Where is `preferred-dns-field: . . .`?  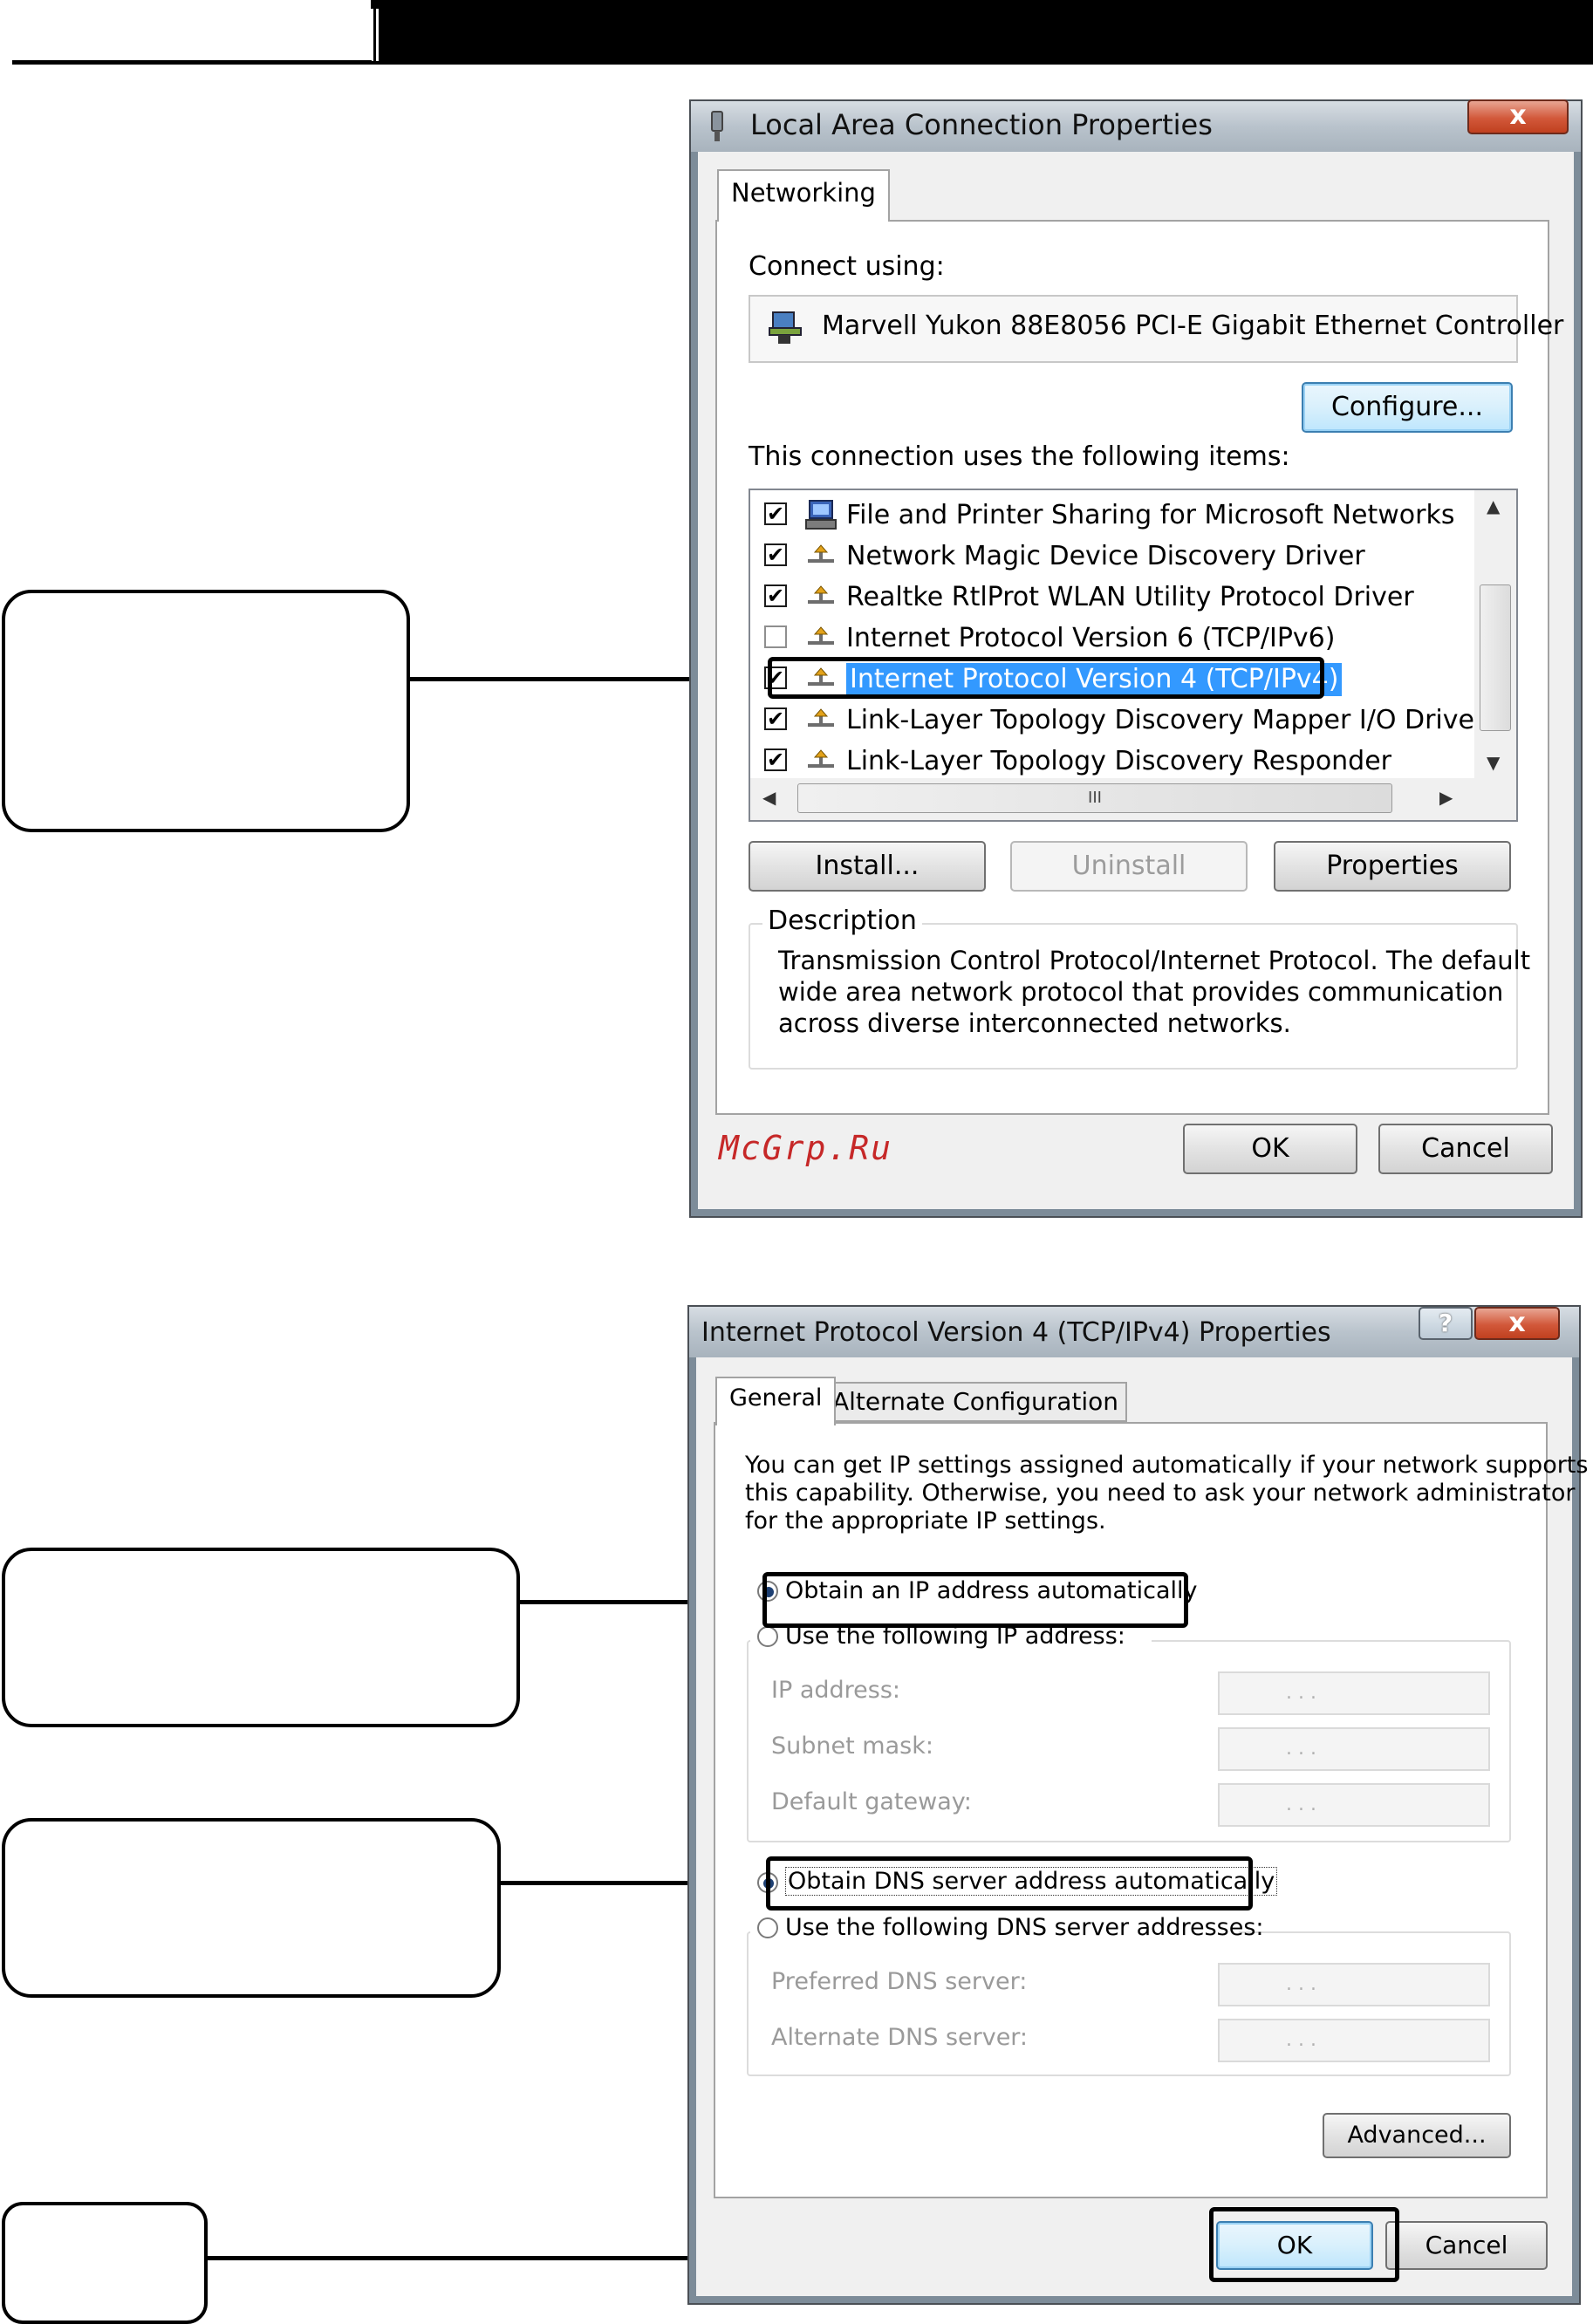
preferred-dns-field: . . . is located at coordinates (1354, 1985).